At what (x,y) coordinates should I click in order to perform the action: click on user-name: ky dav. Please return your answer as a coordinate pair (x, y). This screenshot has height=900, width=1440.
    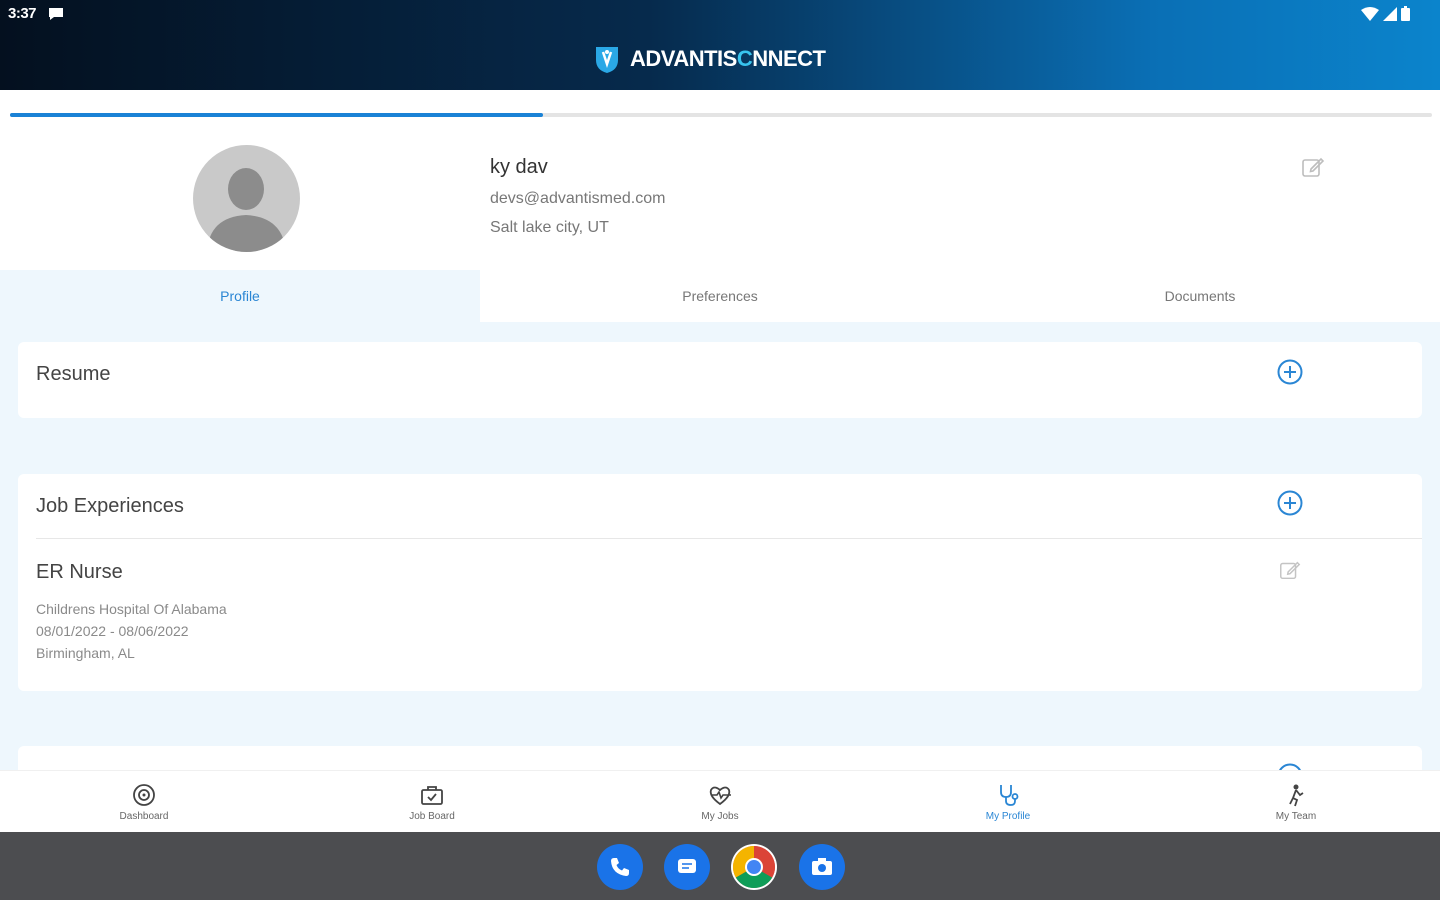
    Looking at the image, I should click on (519, 167).